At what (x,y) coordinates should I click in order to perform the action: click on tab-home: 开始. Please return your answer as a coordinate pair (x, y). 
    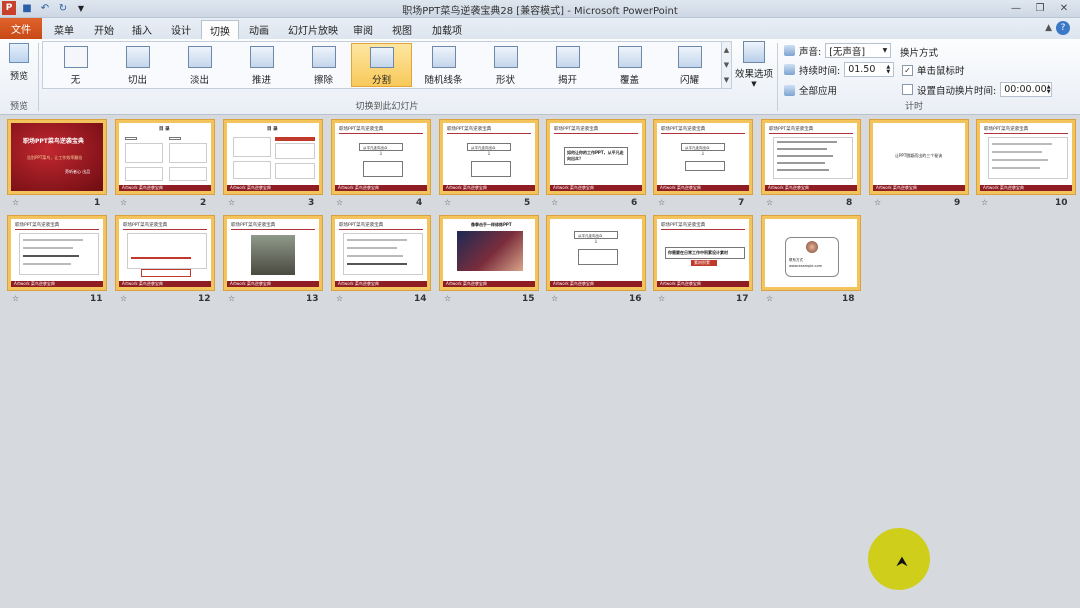
    Looking at the image, I should click on (104, 29).